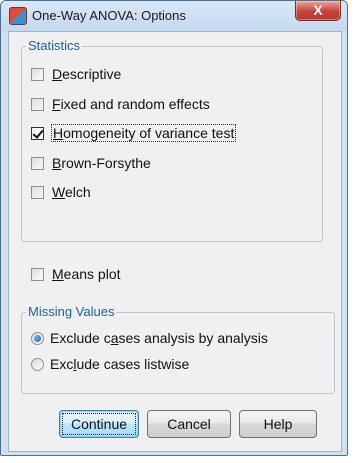 This screenshot has height=463, width=355. I want to click on exclude-listwise-row: Exclude cases listwise, so click(110, 364).